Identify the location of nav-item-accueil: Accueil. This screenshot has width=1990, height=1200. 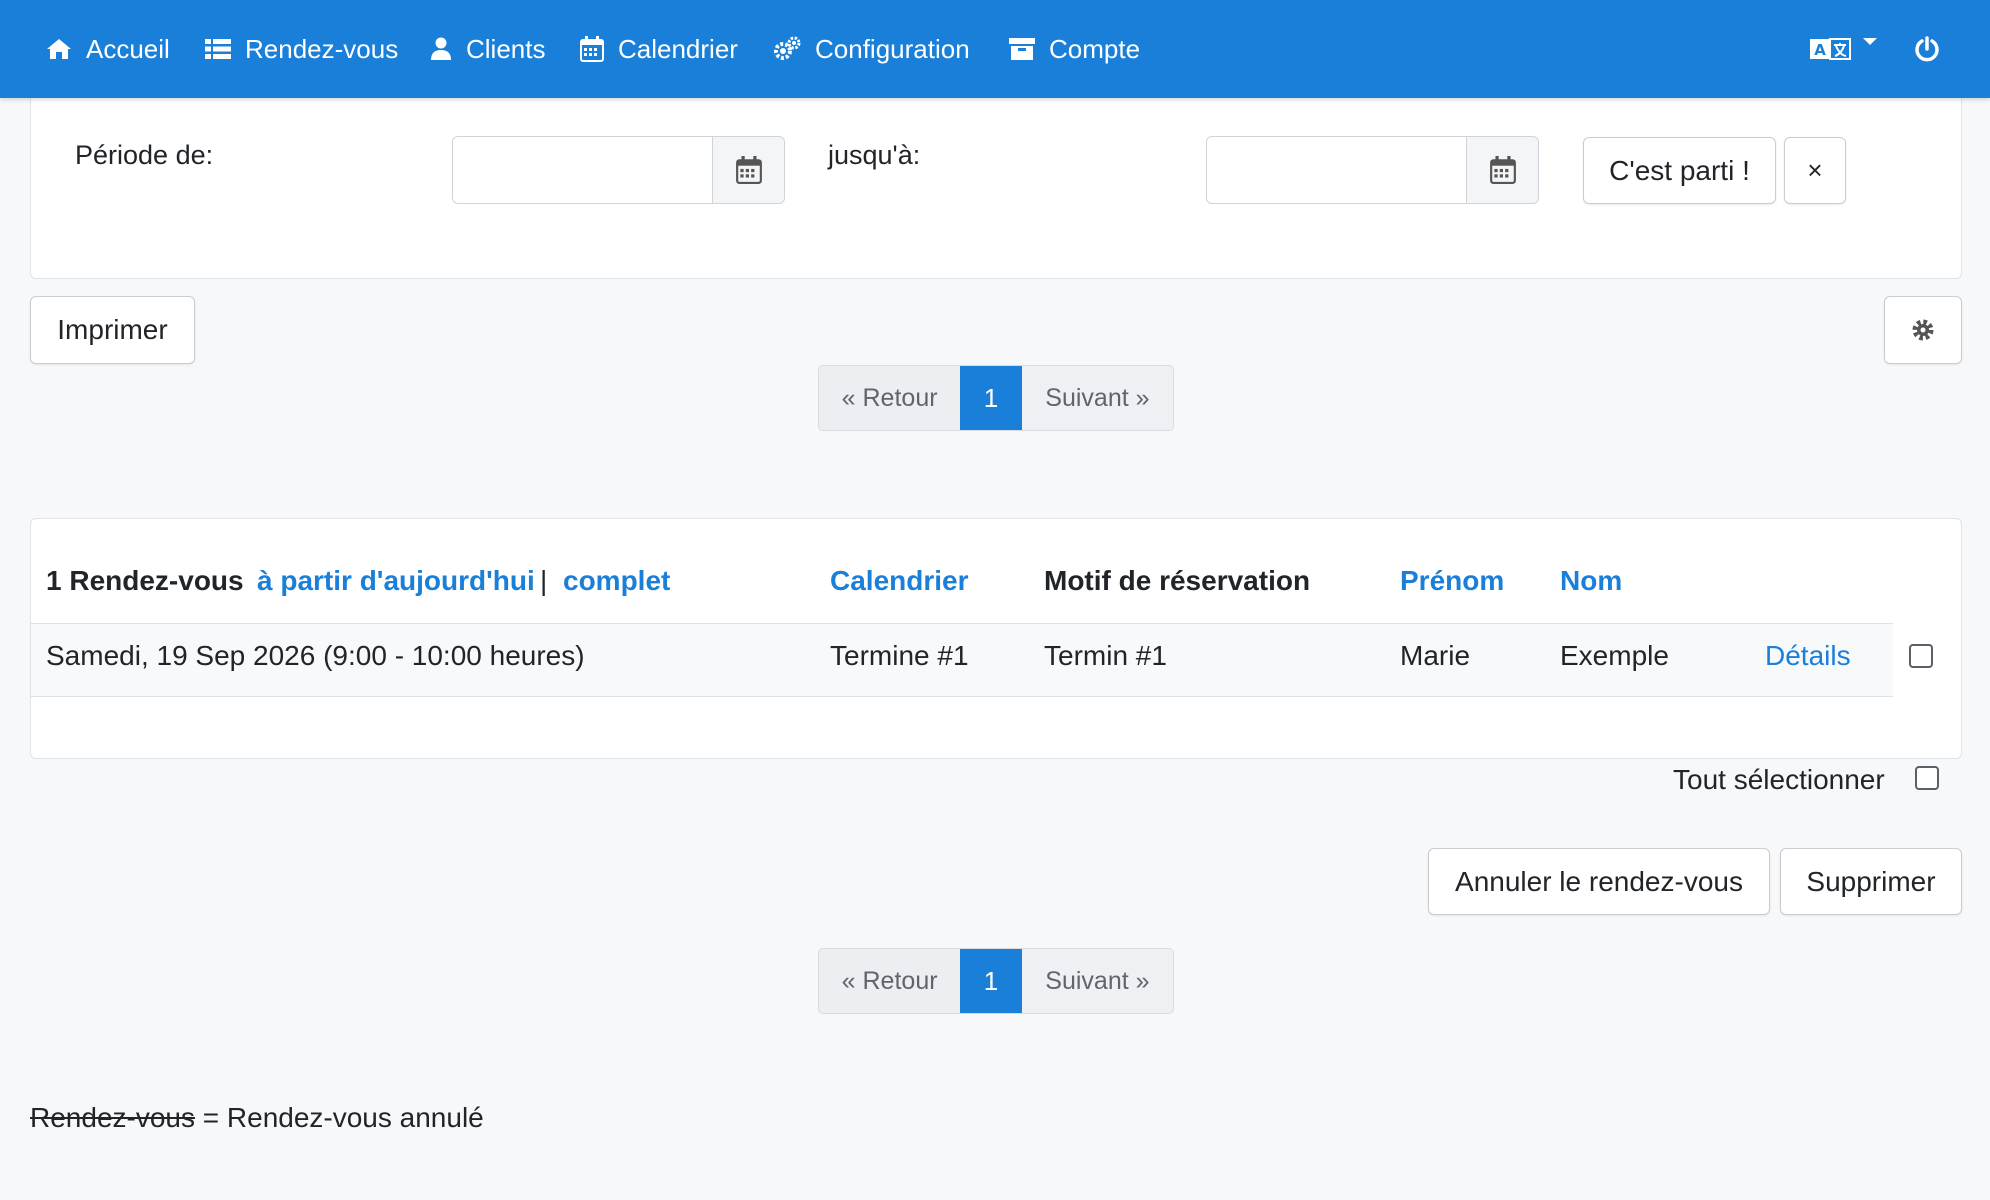
(108, 49).